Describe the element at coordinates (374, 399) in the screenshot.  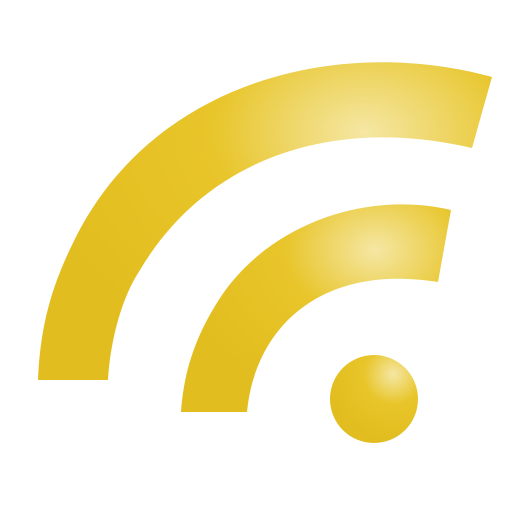
I see `signal-dot` at that location.